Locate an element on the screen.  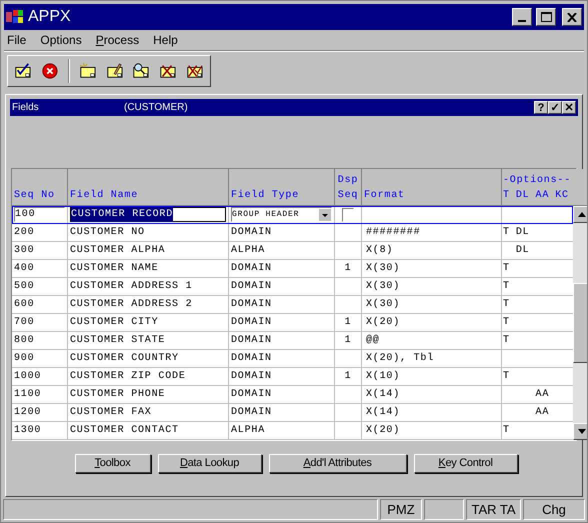
table-cell-text: 700 is located at coordinates (24, 323).